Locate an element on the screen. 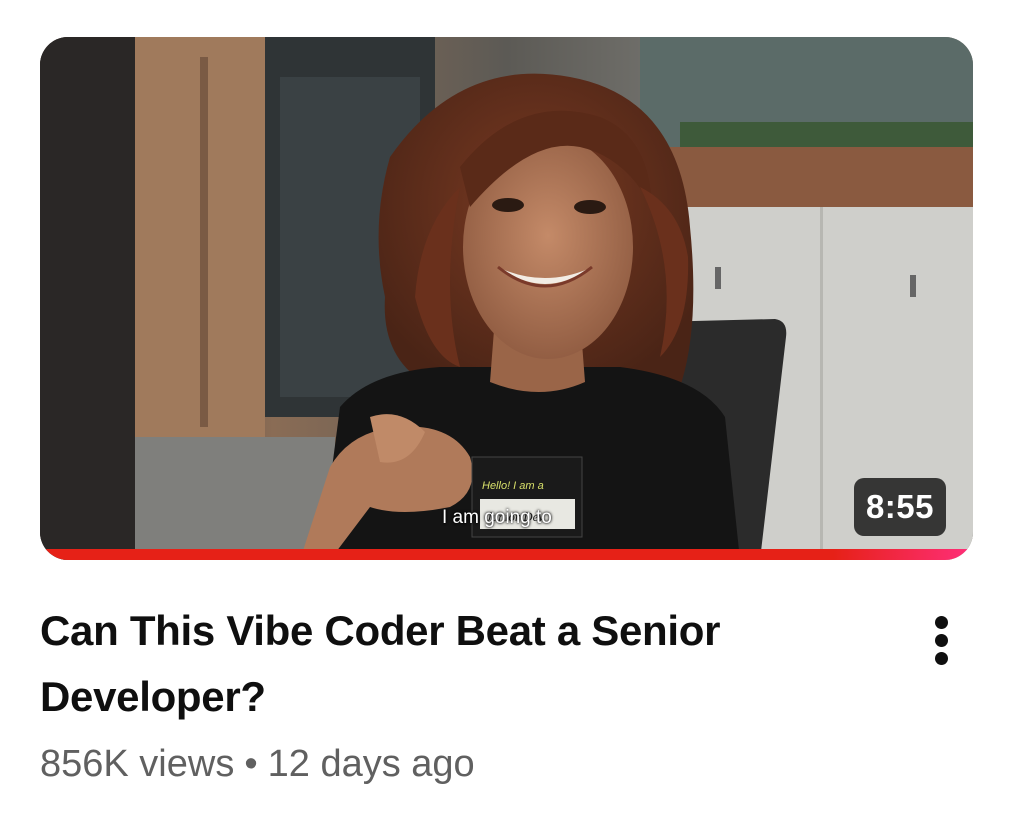 The height and width of the screenshot is (828, 1028). watch-progress-bar is located at coordinates (506, 554).